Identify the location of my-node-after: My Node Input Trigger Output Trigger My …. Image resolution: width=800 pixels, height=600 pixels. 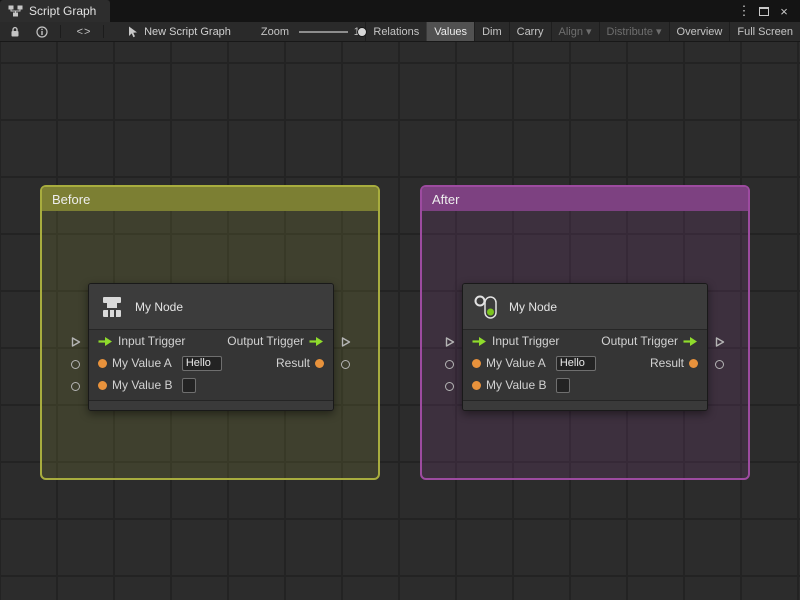
(585, 347).